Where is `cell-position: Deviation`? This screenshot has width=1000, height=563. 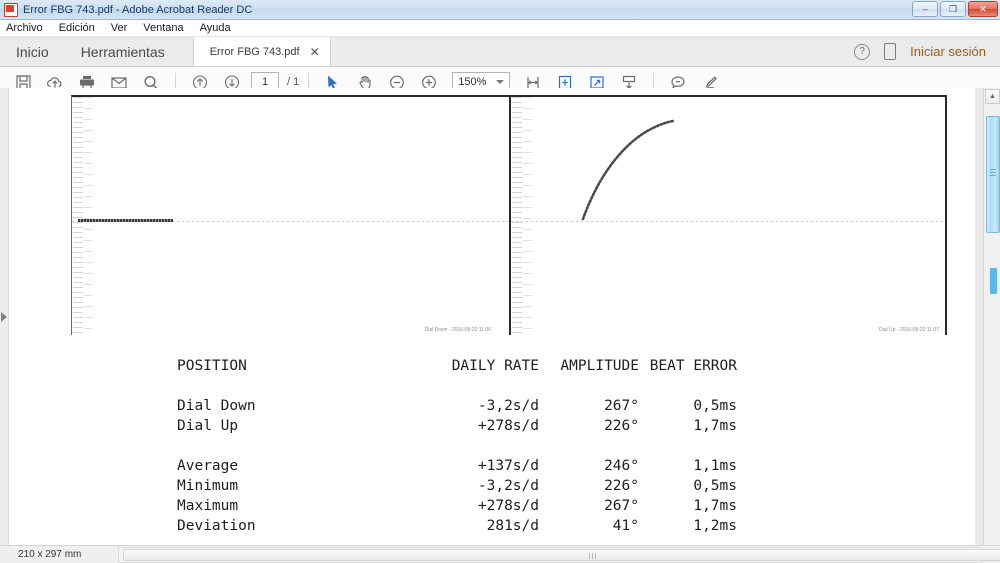 cell-position: Deviation is located at coordinates (216, 526).